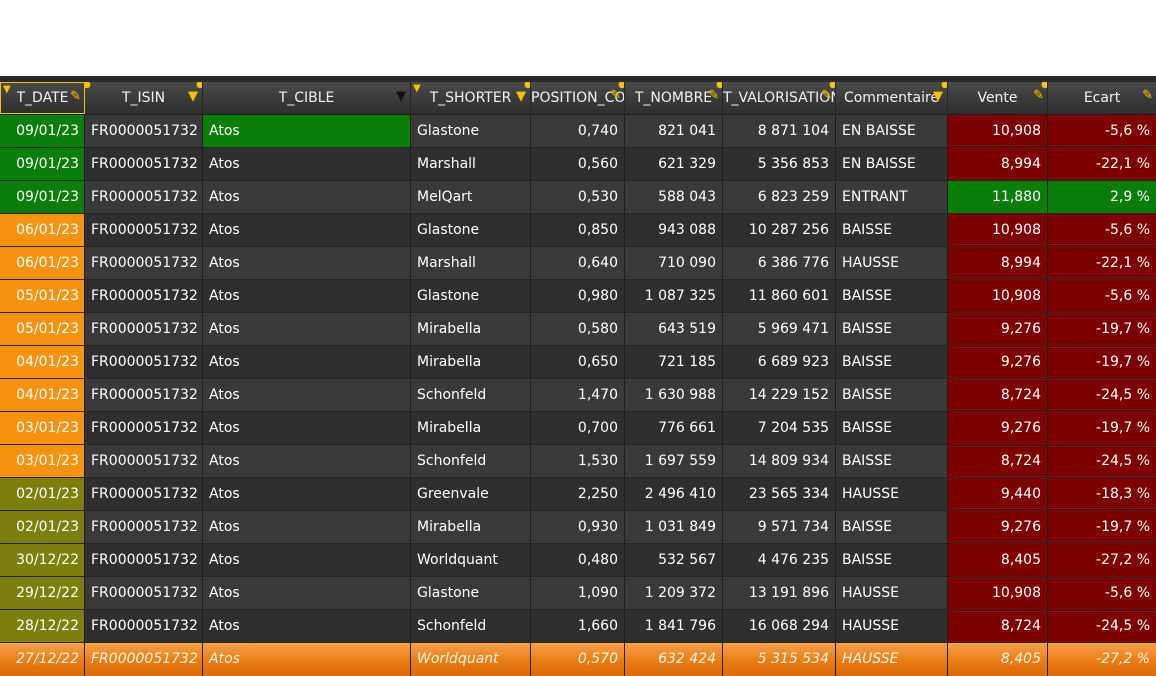 The height and width of the screenshot is (676, 1156). Describe the element at coordinates (779, 362) in the screenshot. I see `cell-valorisation: 6 689 923` at that location.